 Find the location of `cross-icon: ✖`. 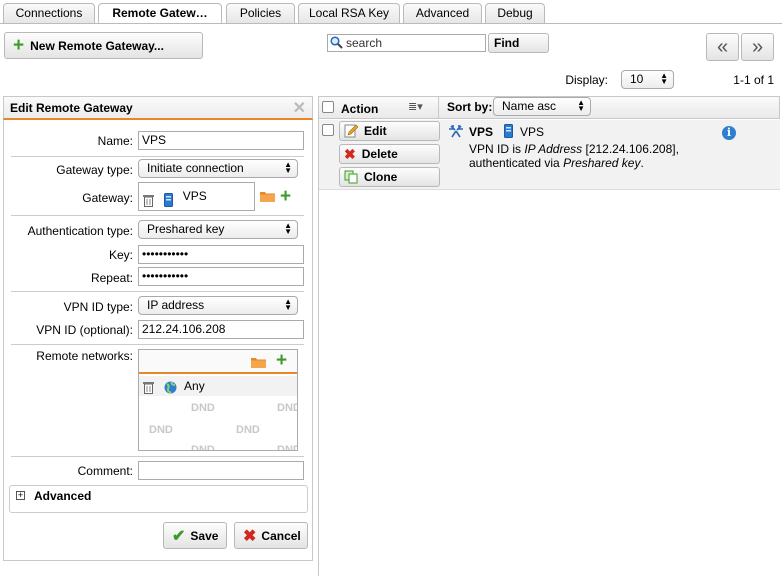

cross-icon: ✖ is located at coordinates (250, 536).